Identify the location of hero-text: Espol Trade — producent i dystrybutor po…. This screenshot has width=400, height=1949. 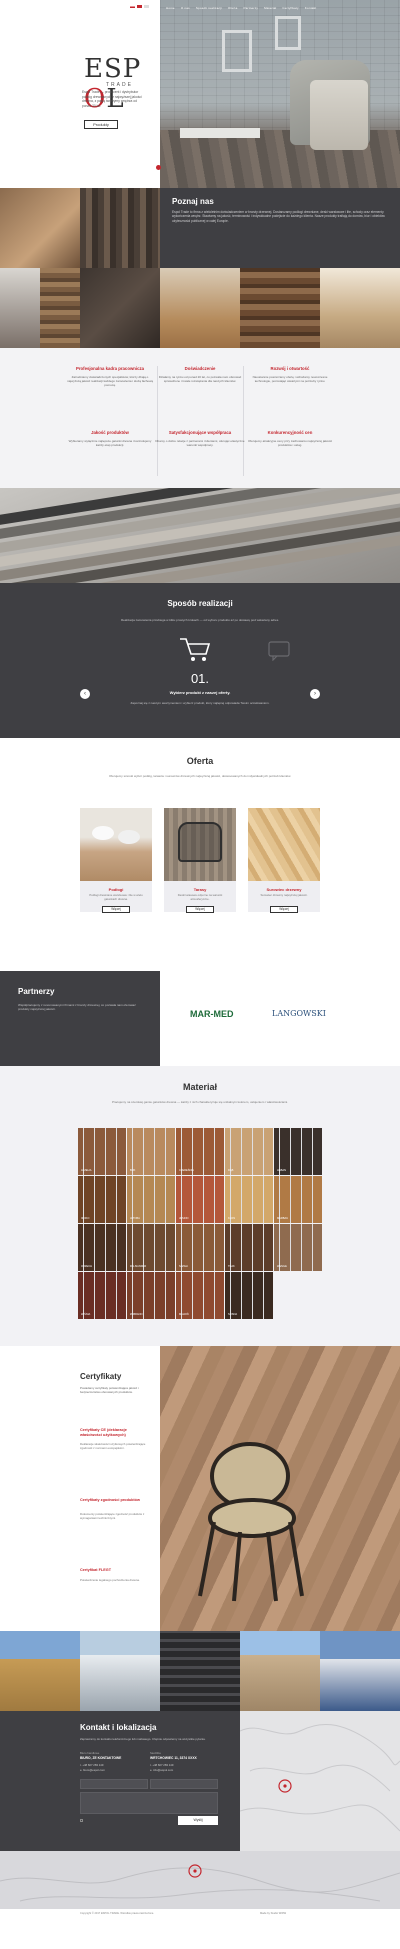
(112, 99).